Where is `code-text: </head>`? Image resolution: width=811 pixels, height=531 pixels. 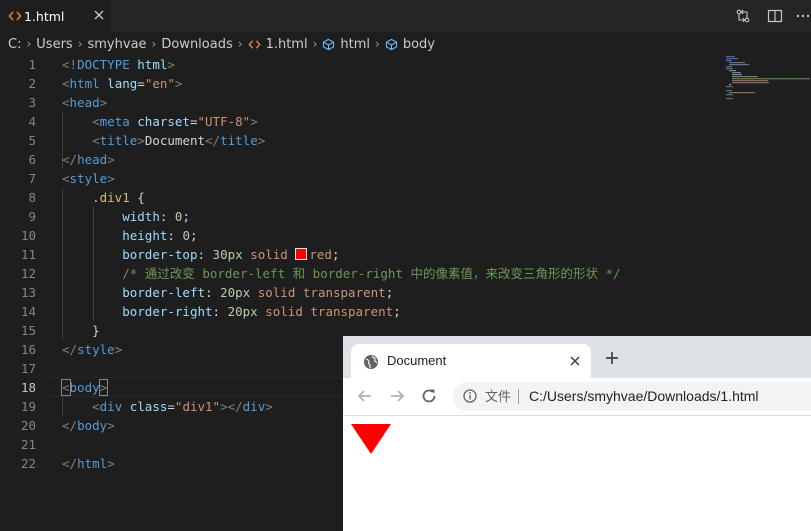
code-text: </head> is located at coordinates (88, 159).